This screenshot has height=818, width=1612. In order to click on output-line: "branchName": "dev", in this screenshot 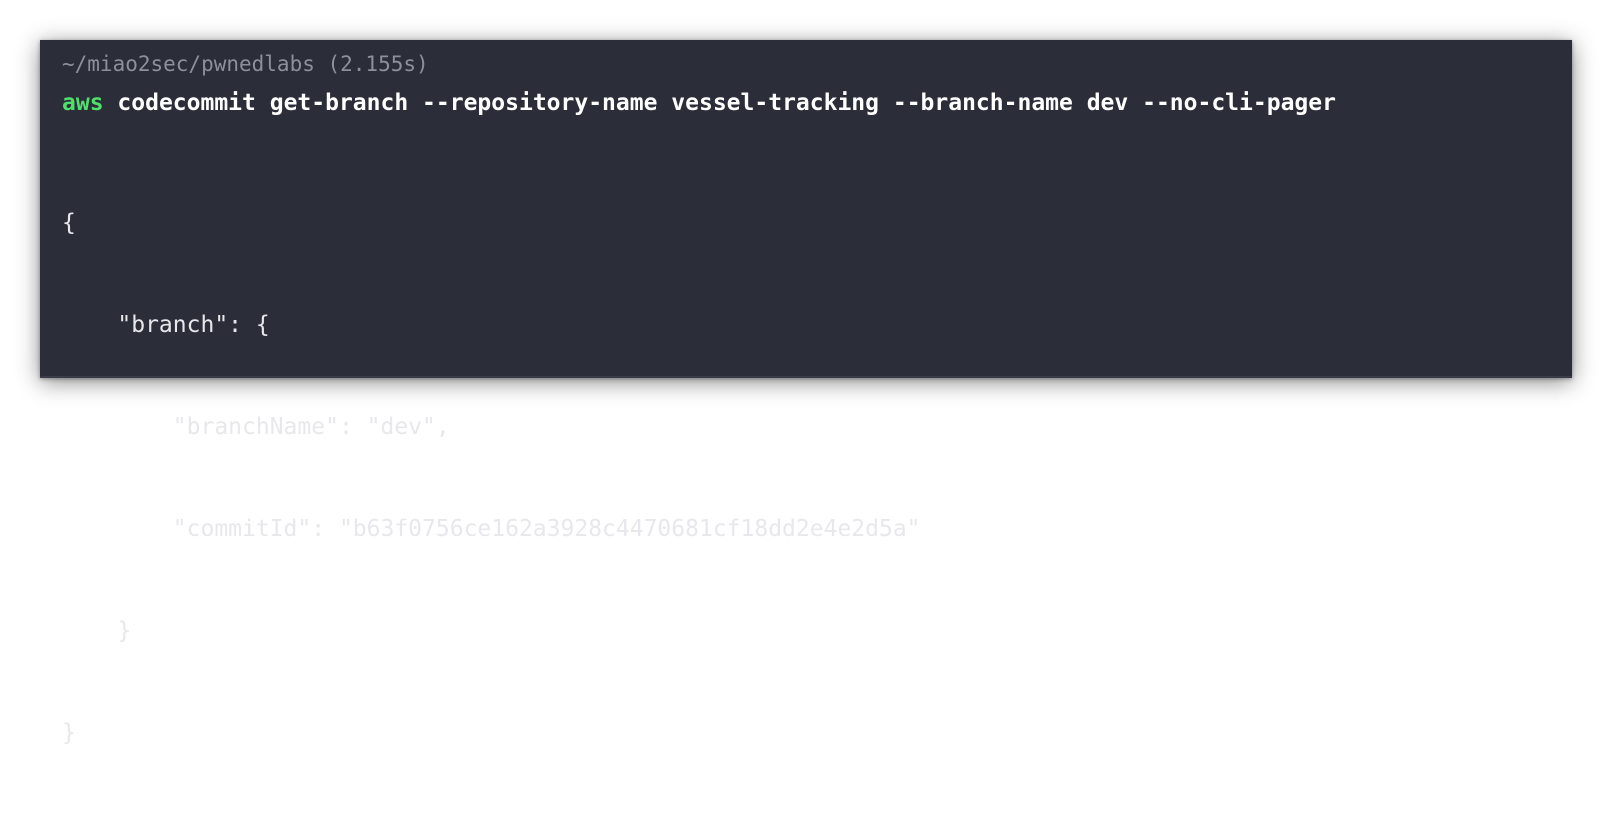, I will do `click(256, 427)`.